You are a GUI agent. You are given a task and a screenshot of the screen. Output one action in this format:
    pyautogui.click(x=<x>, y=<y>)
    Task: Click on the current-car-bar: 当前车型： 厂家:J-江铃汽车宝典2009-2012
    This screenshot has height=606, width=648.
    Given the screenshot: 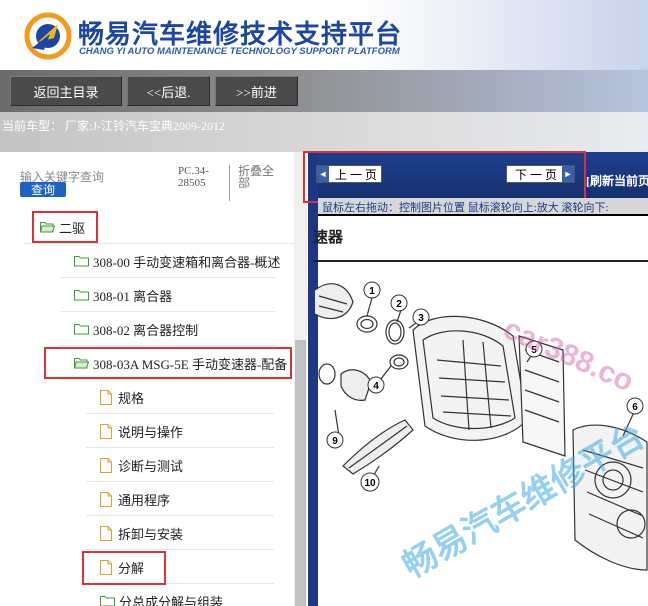 What is the action you would take?
    pyautogui.click(x=324, y=132)
    